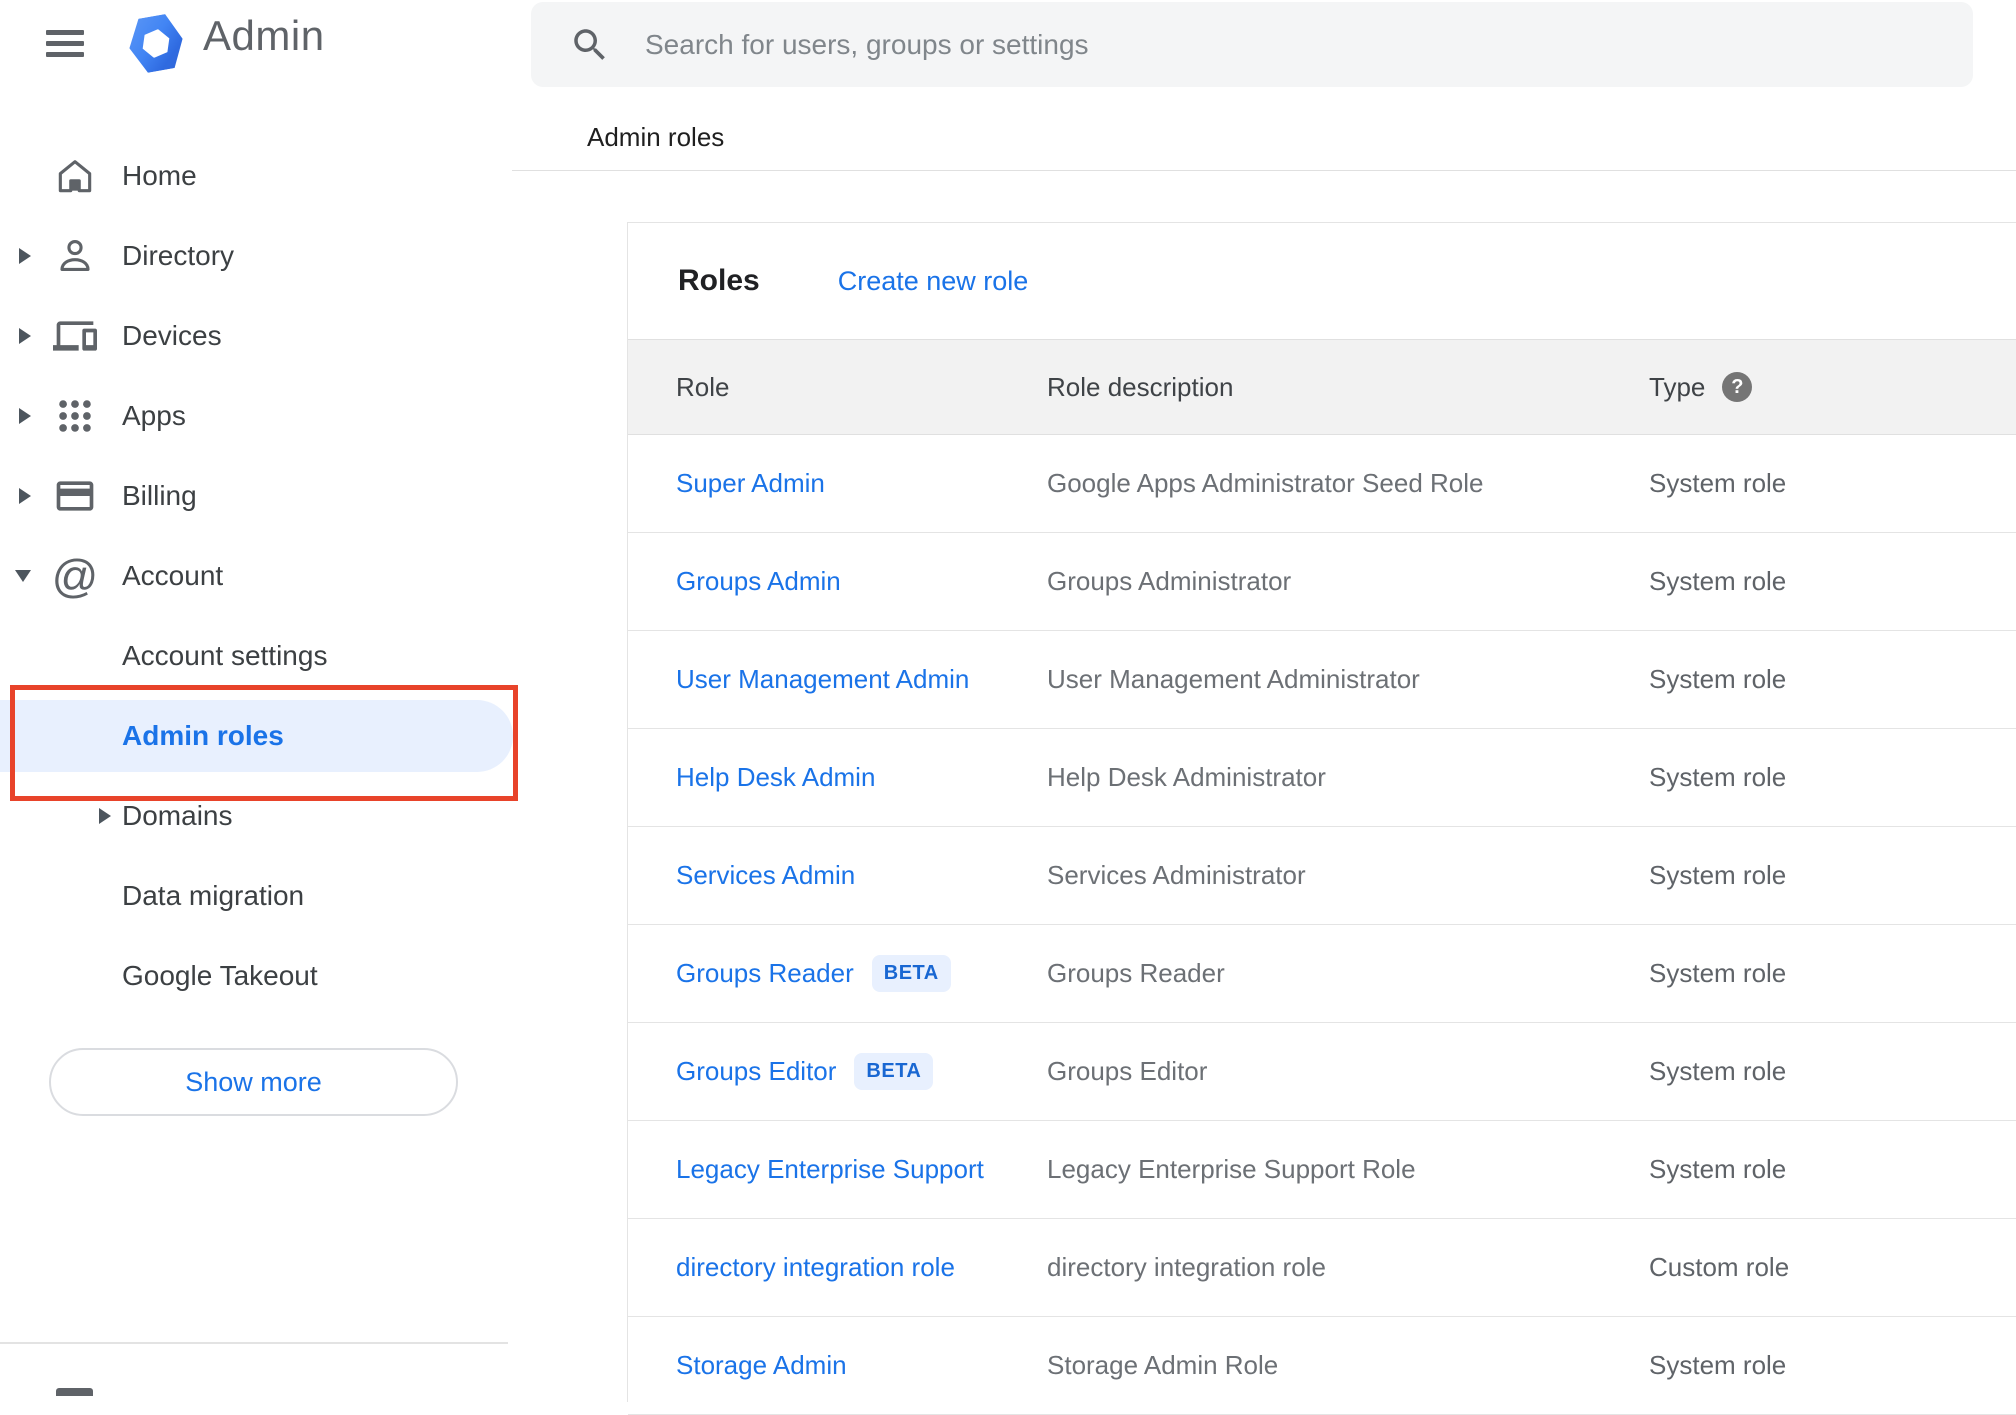 The image size is (2016, 1415). Describe the element at coordinates (1832, 387) in the screenshot. I see `column-header-type: Type ?` at that location.